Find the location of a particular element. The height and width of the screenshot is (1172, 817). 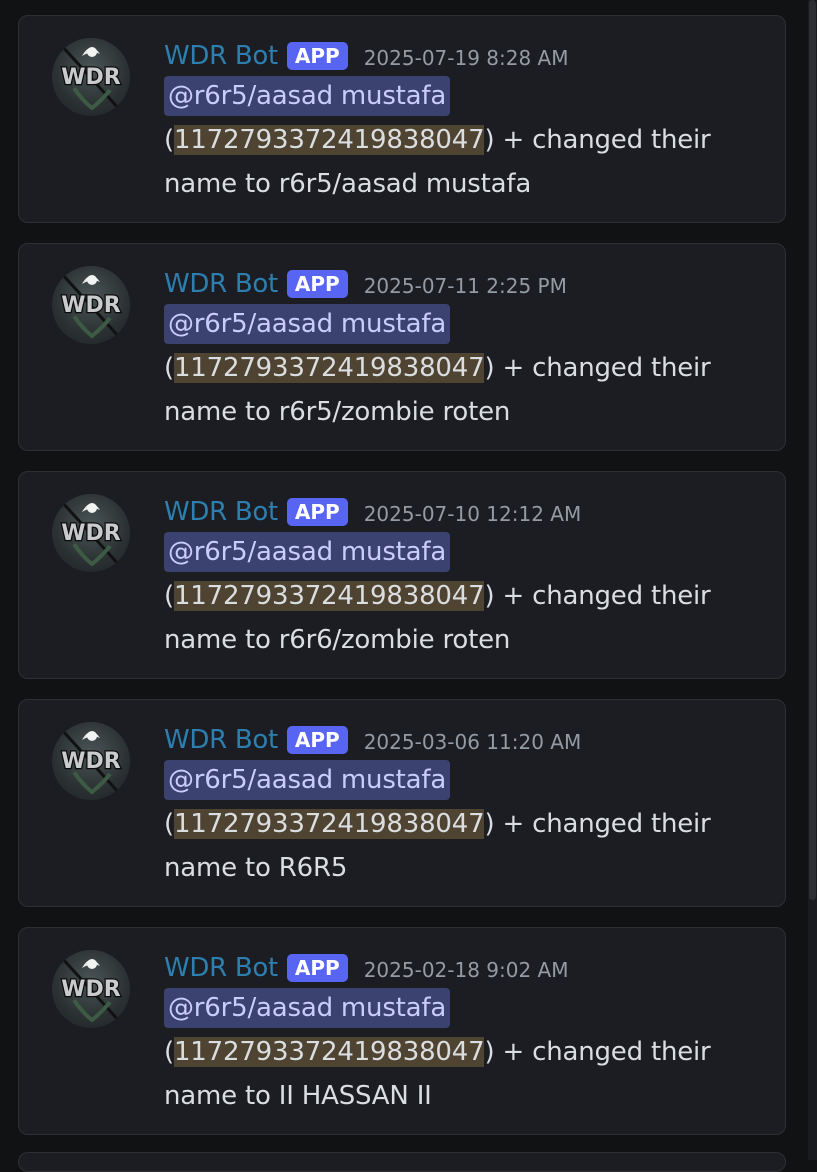

message-timestamp: 2025-03-06 11:20 AM is located at coordinates (473, 740).